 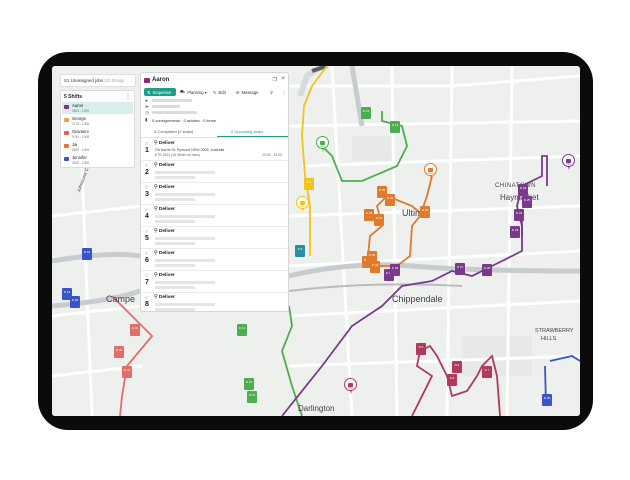 What do you see at coordinates (568, 168) in the screenshot?
I see `pin-tail` at bounding box center [568, 168].